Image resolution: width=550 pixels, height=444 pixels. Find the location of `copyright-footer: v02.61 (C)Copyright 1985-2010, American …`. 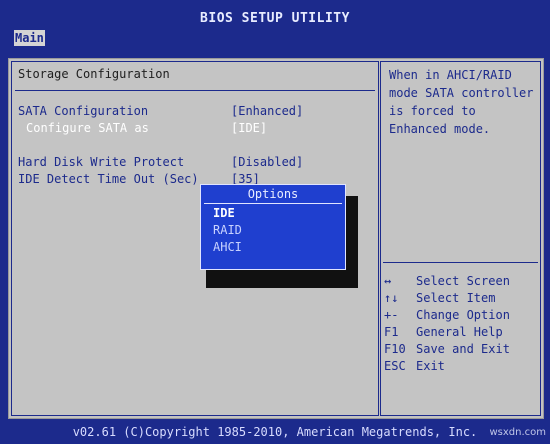

copyright-footer: v02.61 (C)Copyright 1985-2010, American … is located at coordinates (275, 432).